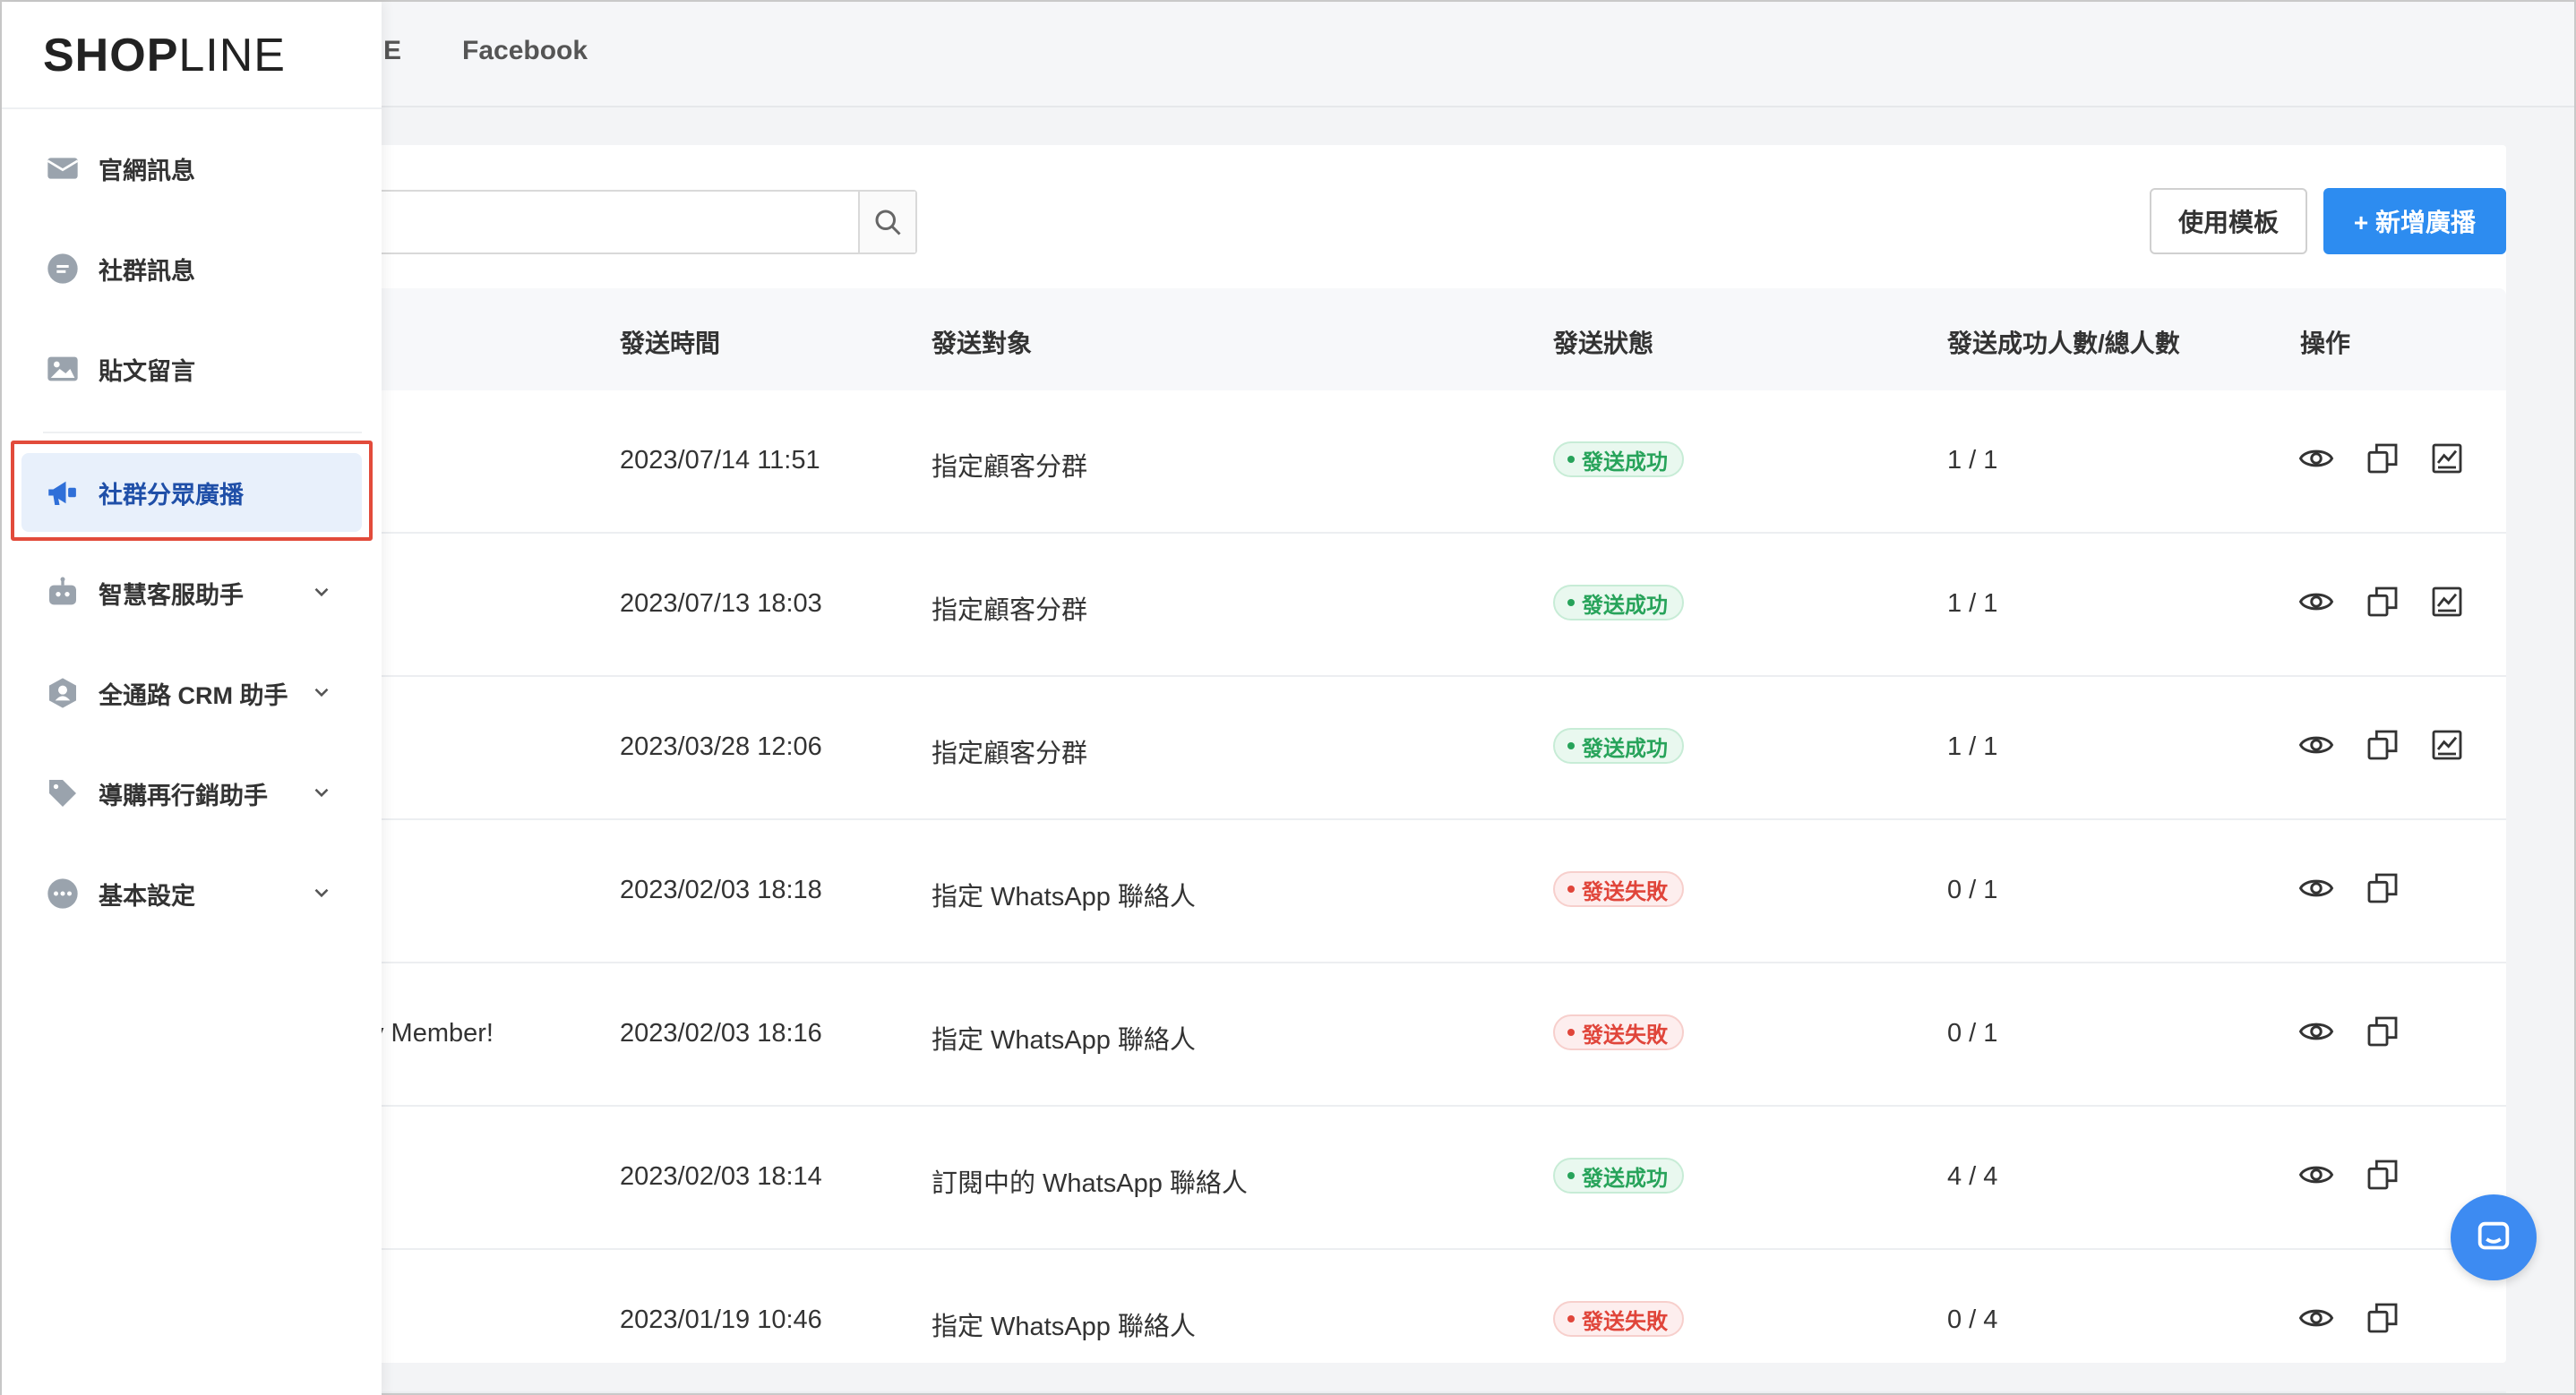 This screenshot has width=2576, height=1395. I want to click on broadcast-name: v Member!, so click(432, 1033).